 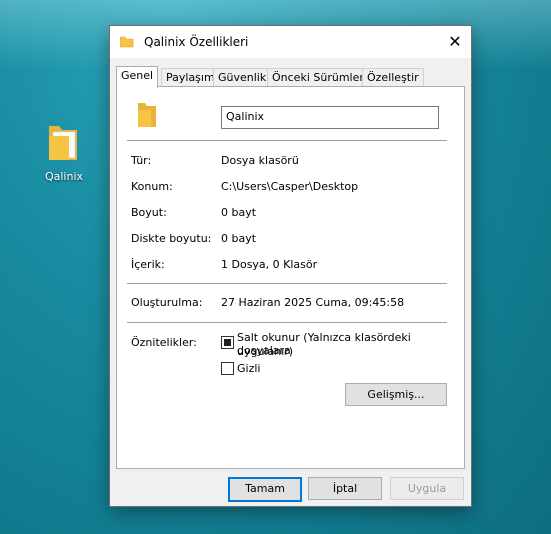 What do you see at coordinates (152, 186) in the screenshot?
I see `location-label: Konum:` at bounding box center [152, 186].